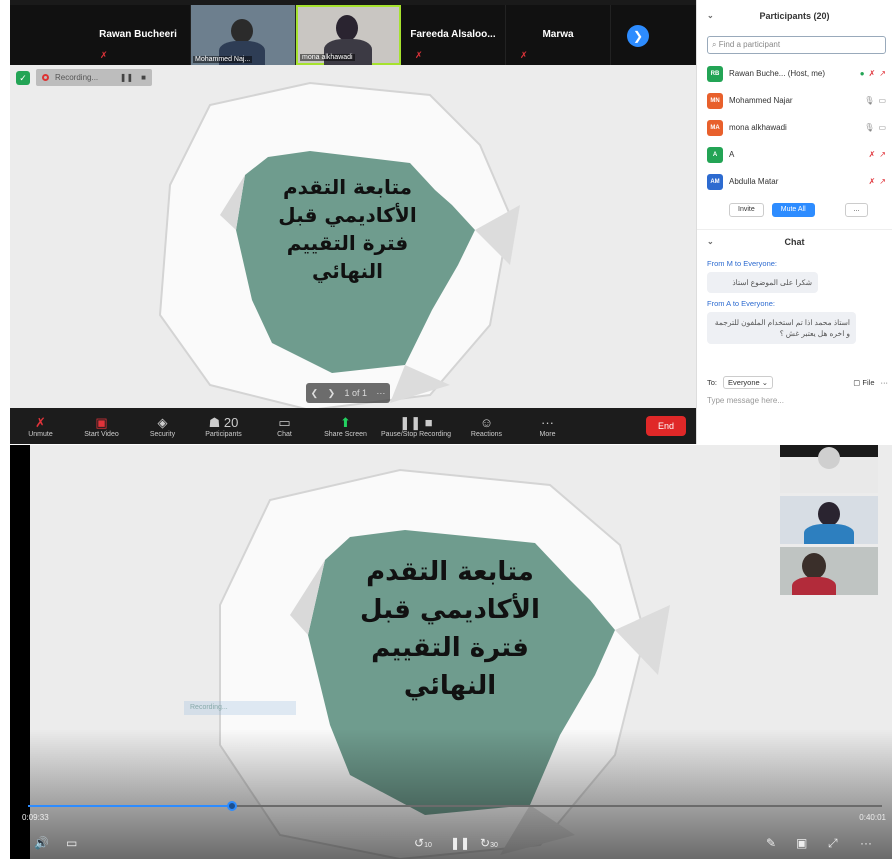  What do you see at coordinates (162, 426) in the screenshot?
I see `security-button: ◈ Security` at bounding box center [162, 426].